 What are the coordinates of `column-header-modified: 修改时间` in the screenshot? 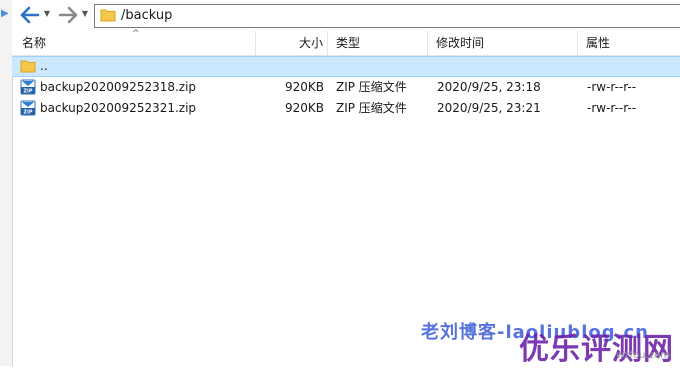 It's located at (503, 43).